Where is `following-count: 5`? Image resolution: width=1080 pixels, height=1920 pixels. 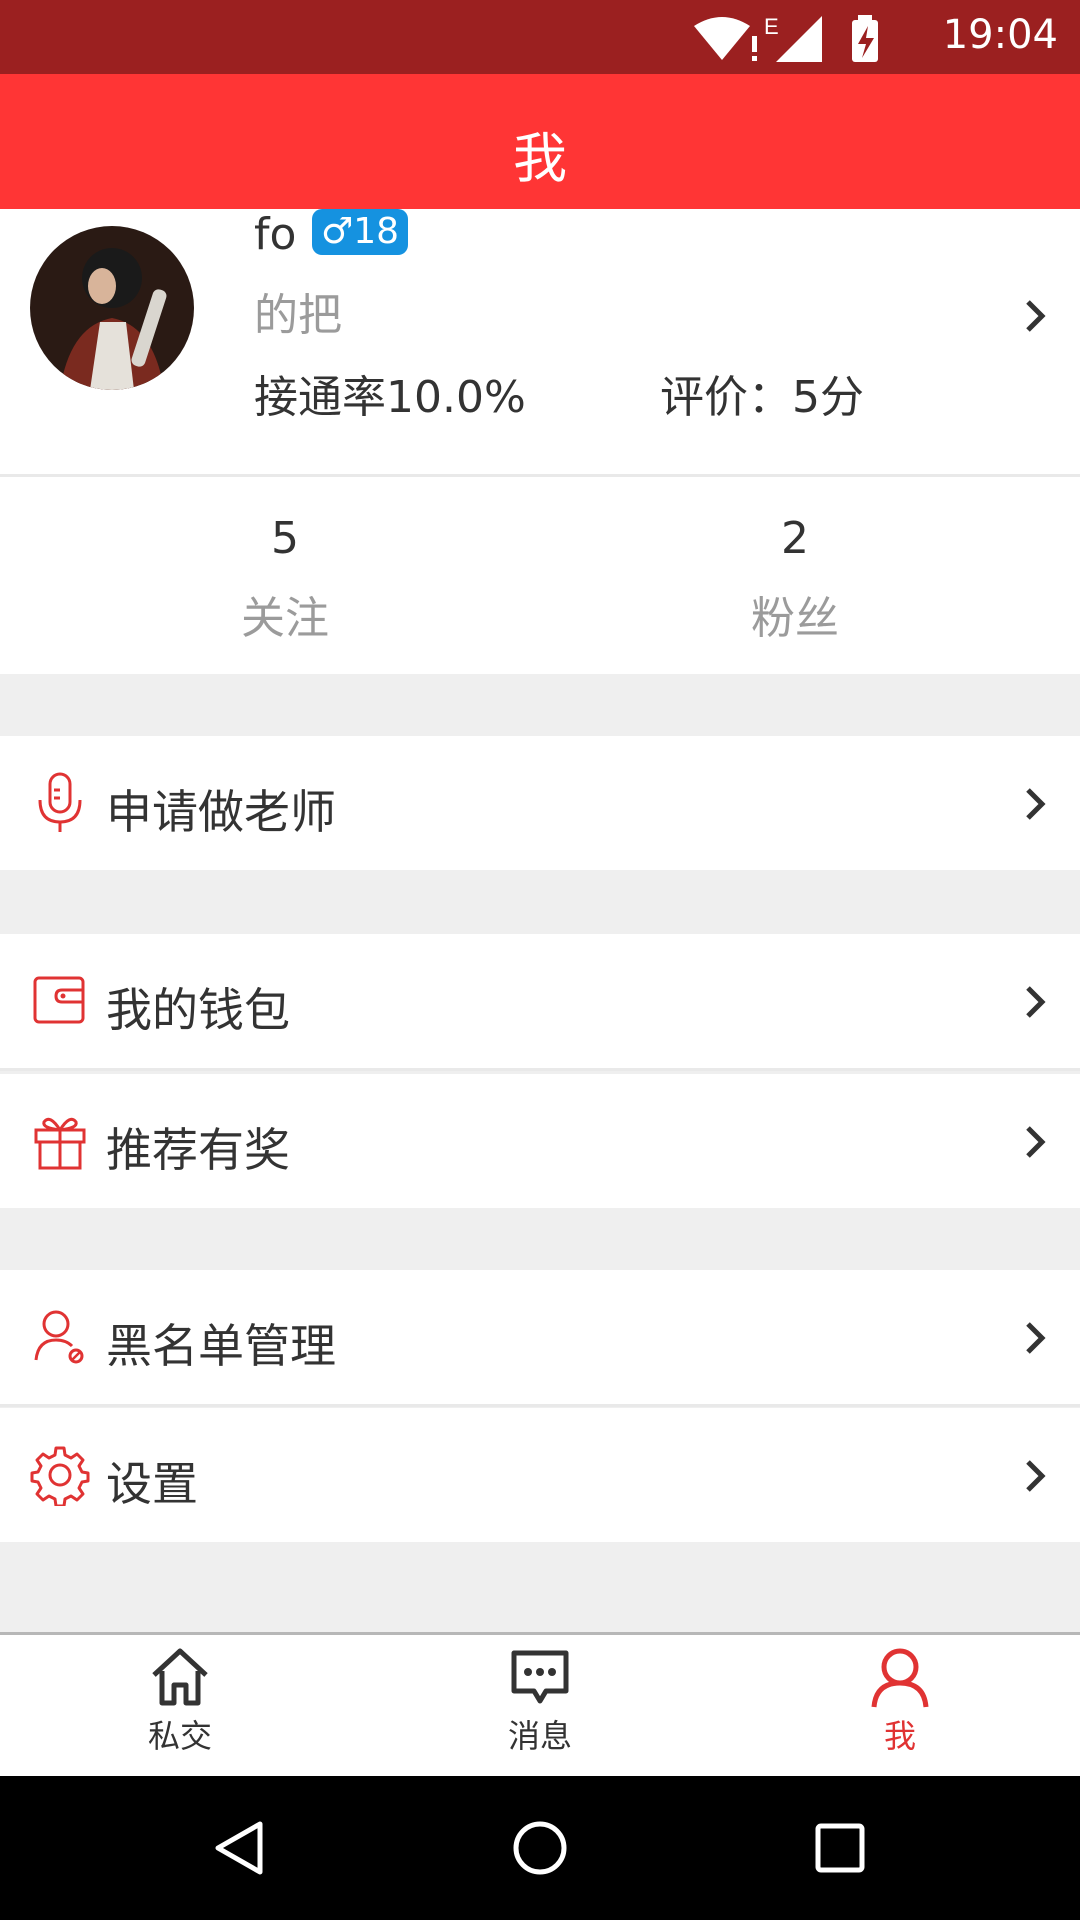
following-count: 5 is located at coordinates (285, 538).